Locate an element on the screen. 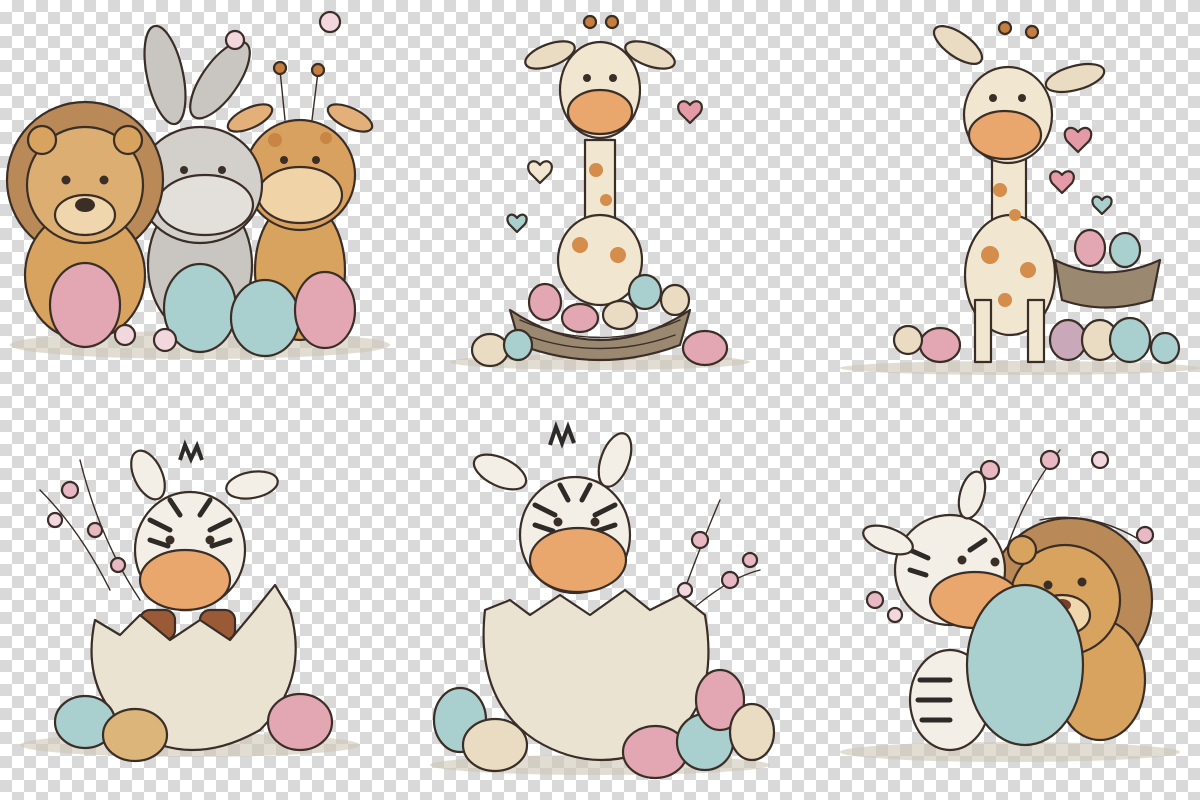 The image size is (1200, 800). blossom-branch is located at coordinates (90, 530).